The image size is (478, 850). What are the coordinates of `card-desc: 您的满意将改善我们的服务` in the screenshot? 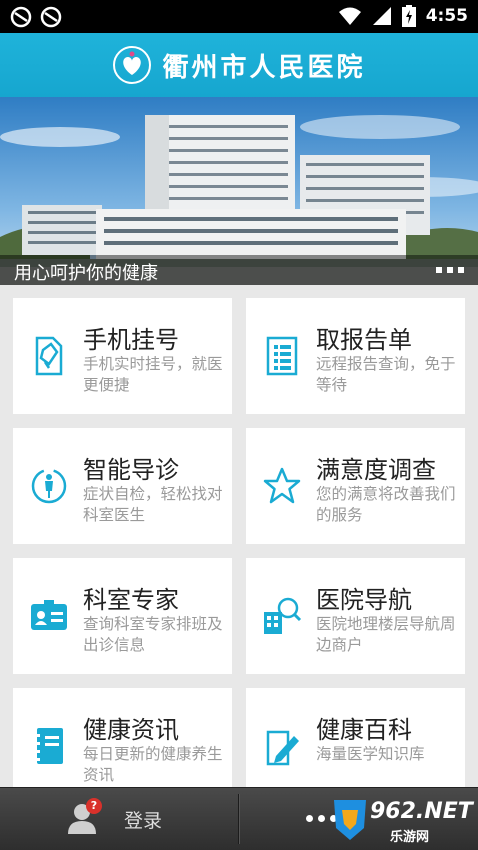 It's located at (386, 504).